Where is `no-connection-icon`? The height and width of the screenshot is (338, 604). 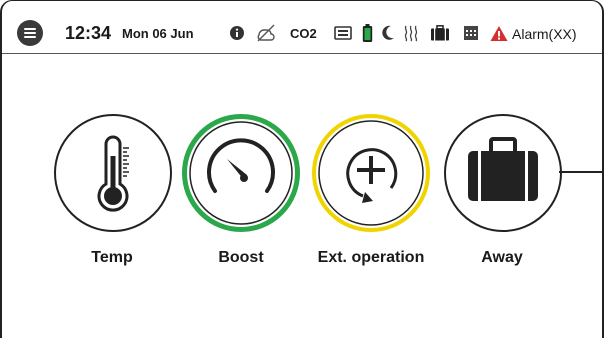
no-connection-icon is located at coordinates (266, 33).